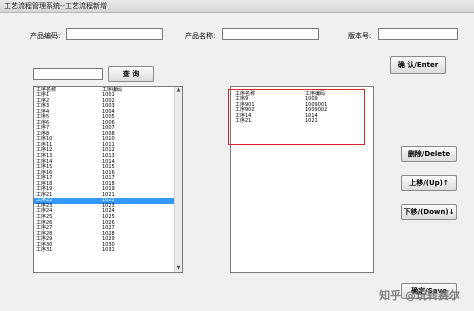 This screenshot has width=474, height=311. What do you see at coordinates (178, 268) in the screenshot?
I see `scroll-down-arrow-icon: ▼` at bounding box center [178, 268].